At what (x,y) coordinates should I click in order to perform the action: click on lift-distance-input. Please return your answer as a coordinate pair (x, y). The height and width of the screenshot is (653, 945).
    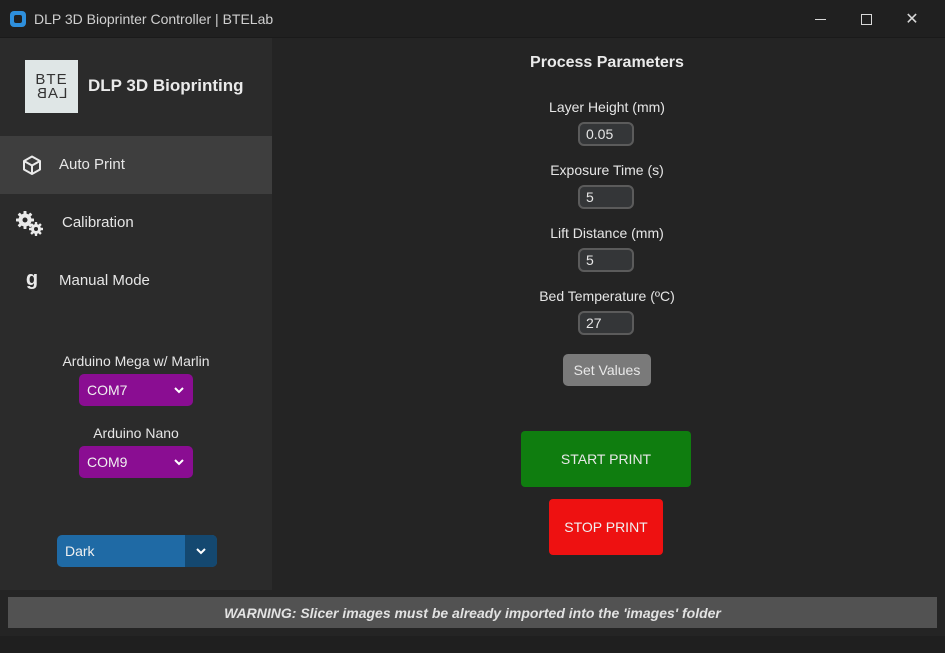
    Looking at the image, I should click on (606, 260).